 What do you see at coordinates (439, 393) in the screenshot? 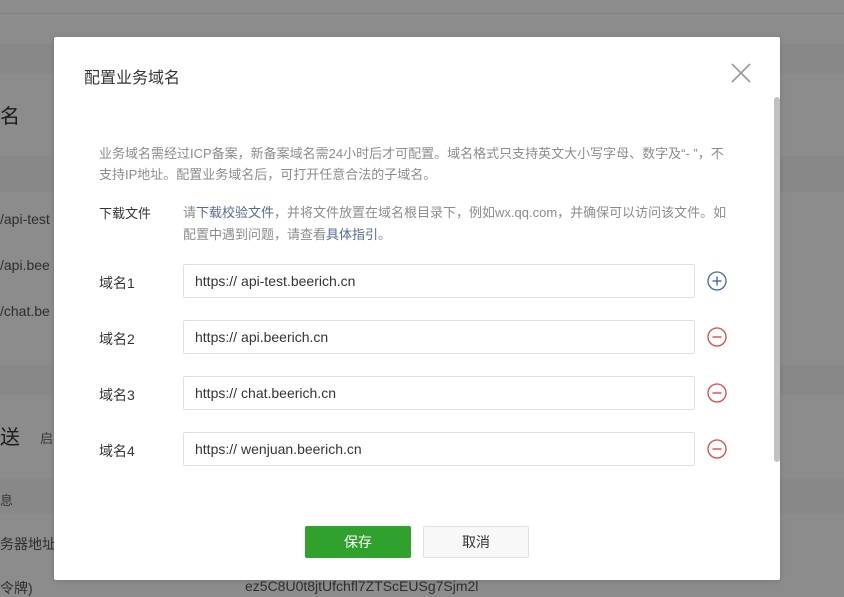
I see `domain-3-input: https:// chat.beerich.cn` at bounding box center [439, 393].